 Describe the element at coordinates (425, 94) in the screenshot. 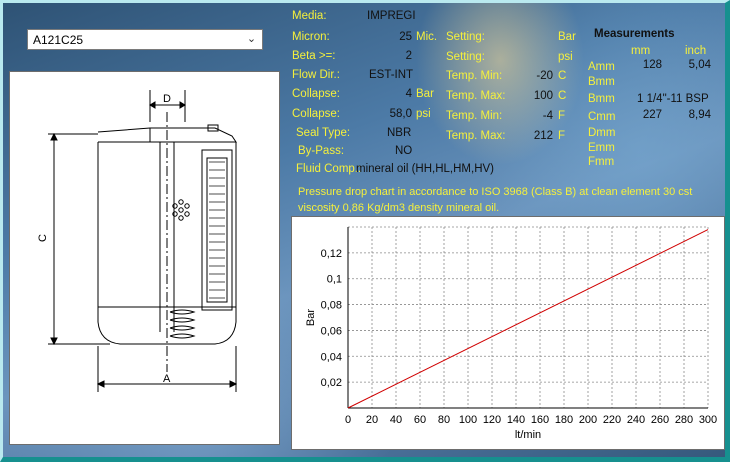

I see `collapse-bar-unit: Bar` at that location.